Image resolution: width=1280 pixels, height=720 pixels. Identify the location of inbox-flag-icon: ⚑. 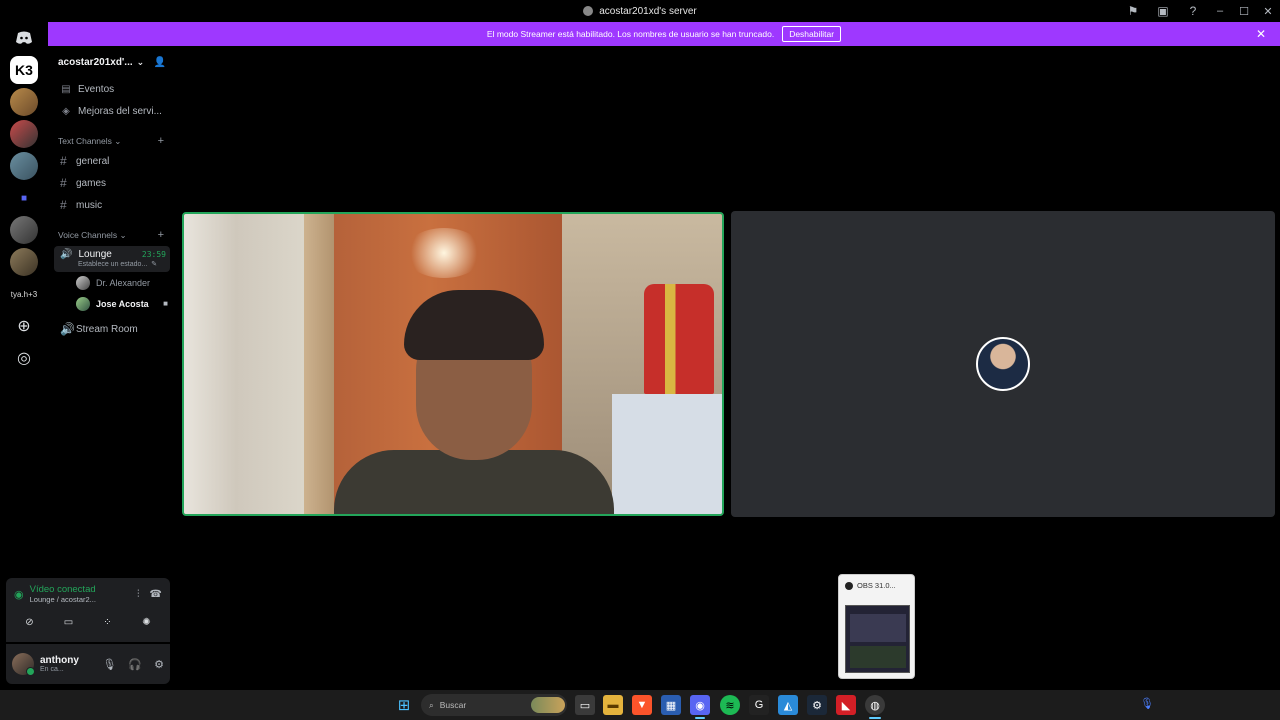
(1133, 11).